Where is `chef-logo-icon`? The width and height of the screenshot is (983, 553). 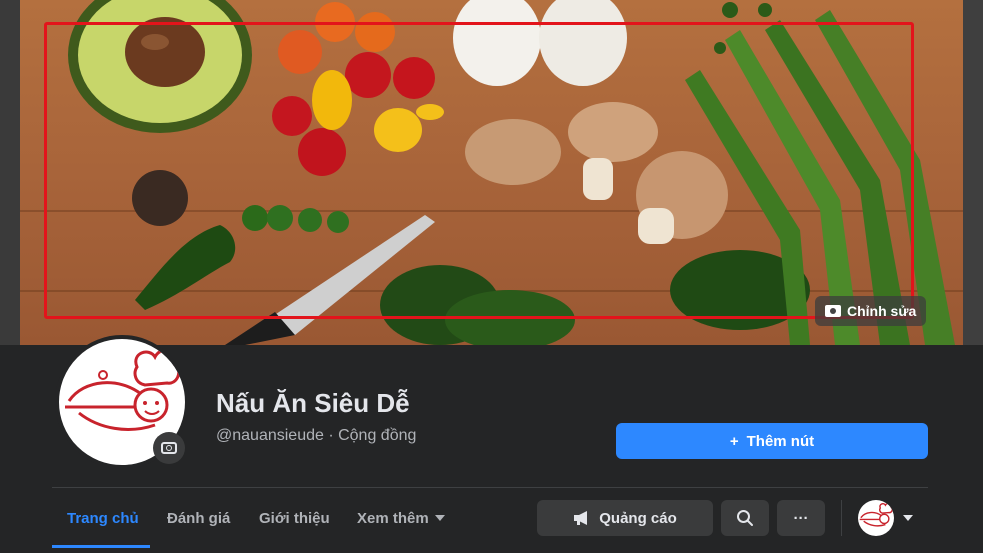 chef-logo-icon is located at coordinates (876, 514).